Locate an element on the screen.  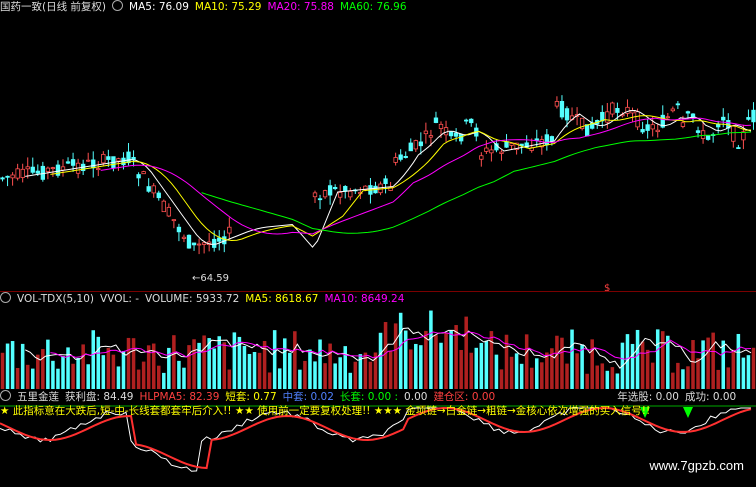
indicator-name: 五里金莲 is located at coordinates (38, 397).